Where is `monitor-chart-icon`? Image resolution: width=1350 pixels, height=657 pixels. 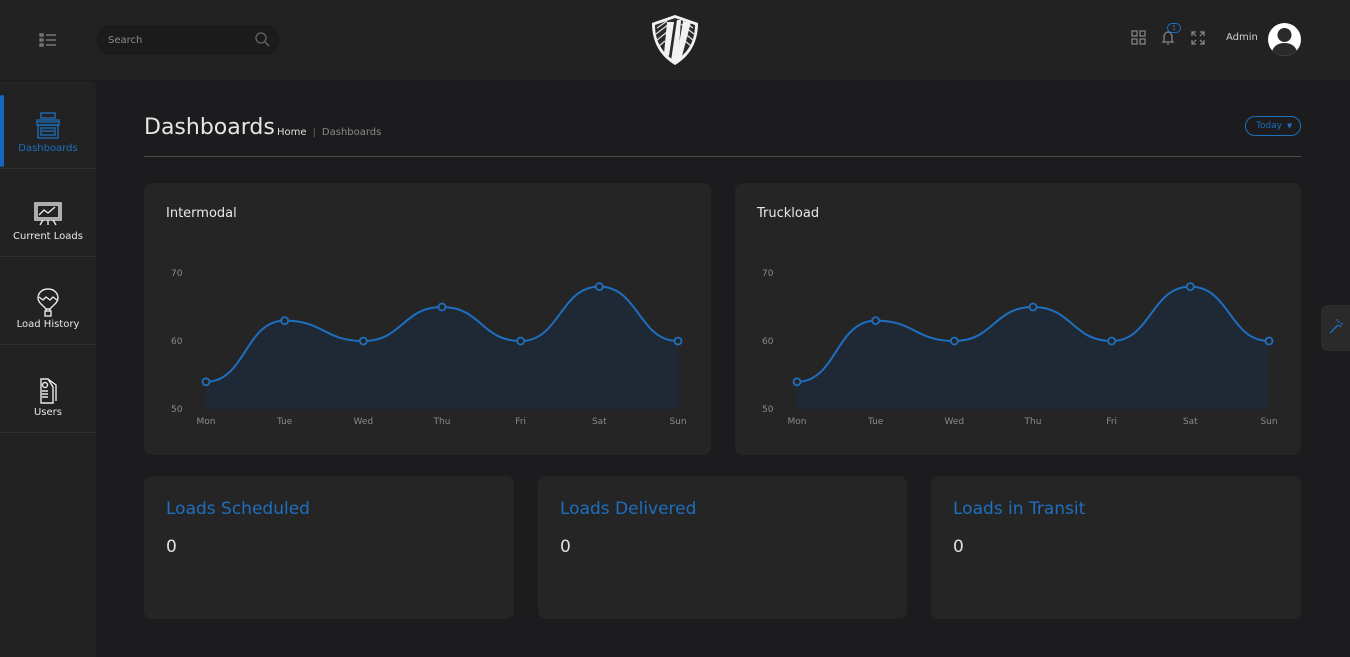
monitor-chart-icon is located at coordinates (48, 214).